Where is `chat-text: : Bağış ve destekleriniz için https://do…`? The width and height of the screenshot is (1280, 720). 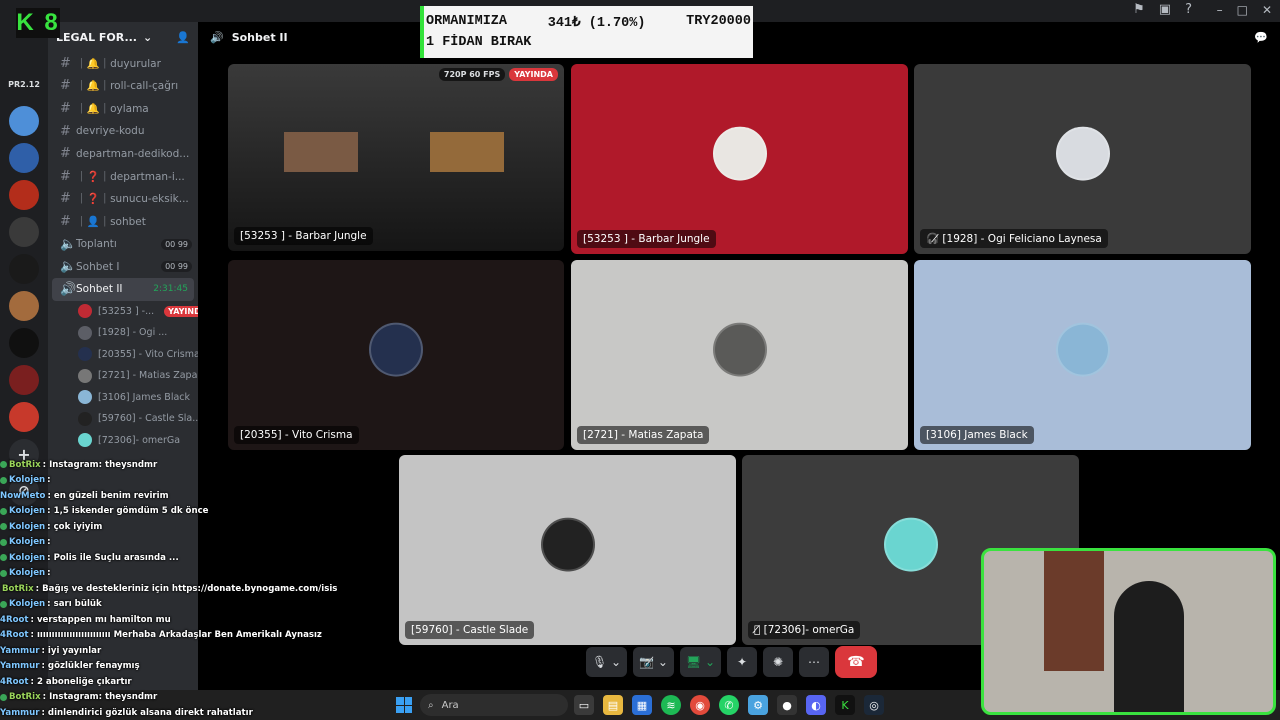 chat-text: : Bağış ve destekleriniz için https://do… is located at coordinates (186, 588).